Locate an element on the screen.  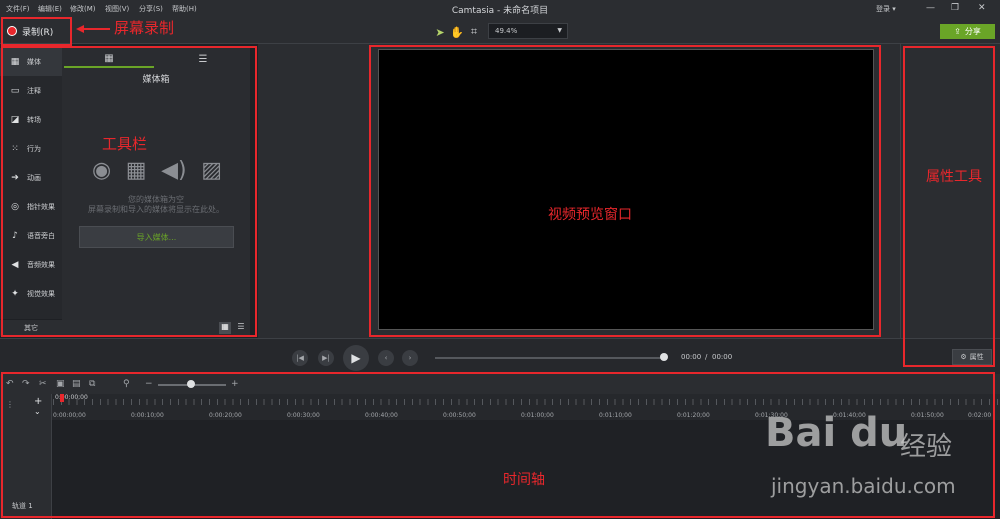
menu-file: 文件(F) is located at coordinates (18, 9).